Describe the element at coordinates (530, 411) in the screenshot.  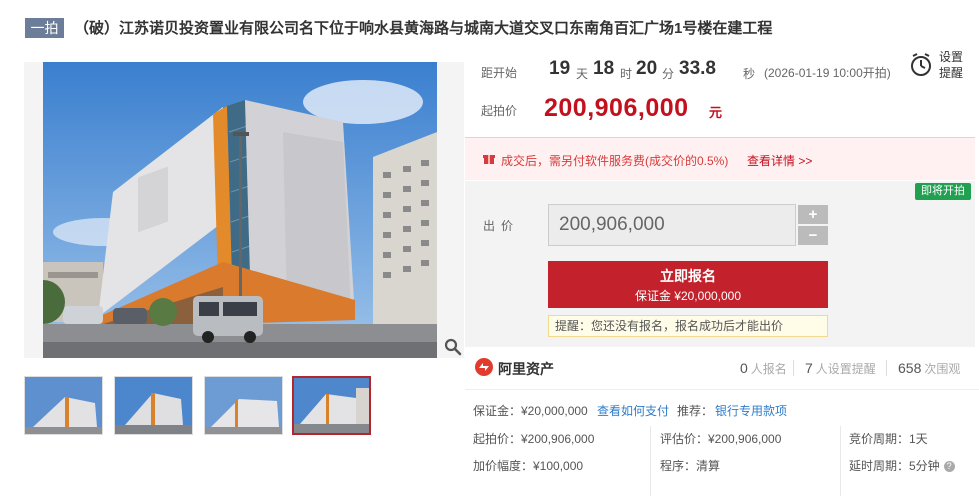
I see `deposit-info: 保证金：¥20,000,000` at that location.